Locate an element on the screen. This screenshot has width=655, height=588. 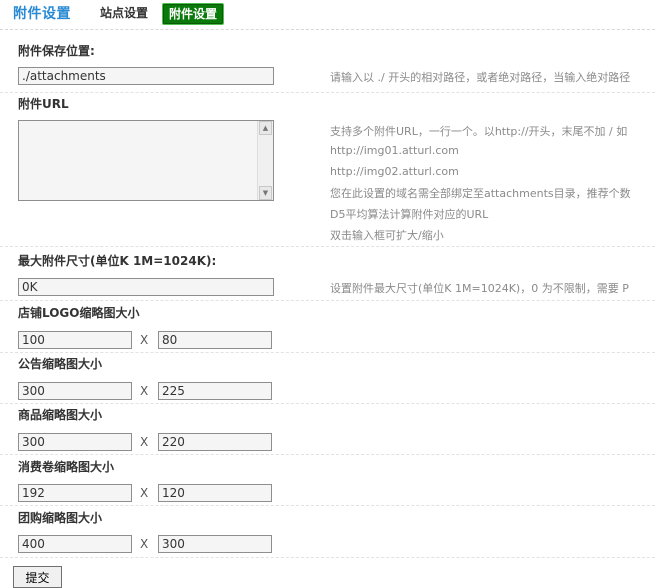
groupbuy-label: 团购缩略图大小 is located at coordinates (60, 518).